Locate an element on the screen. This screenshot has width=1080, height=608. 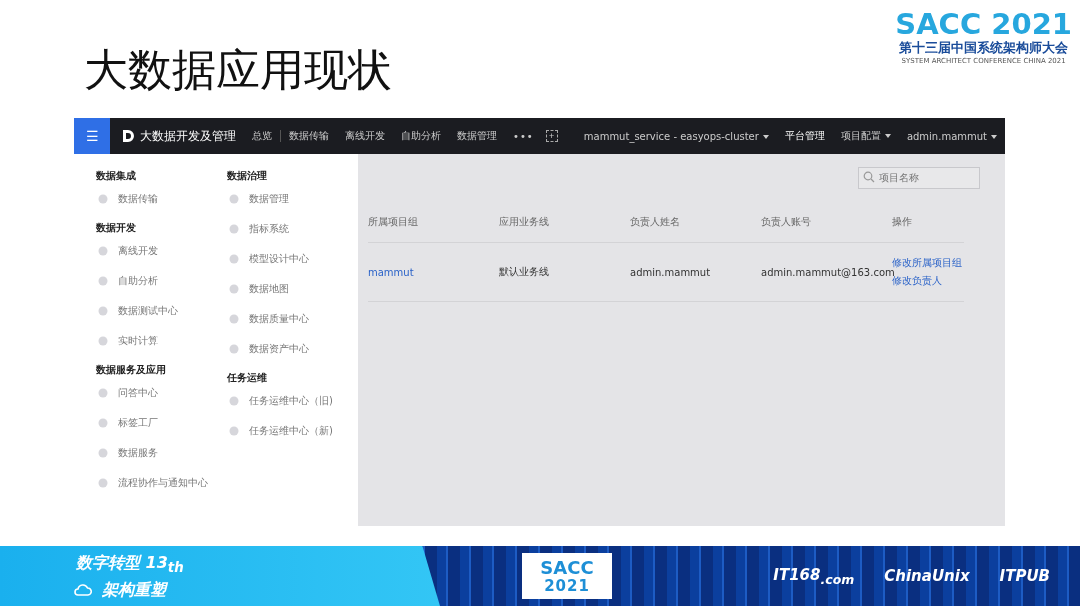
cloud-icon is located at coordinates (83, 590).